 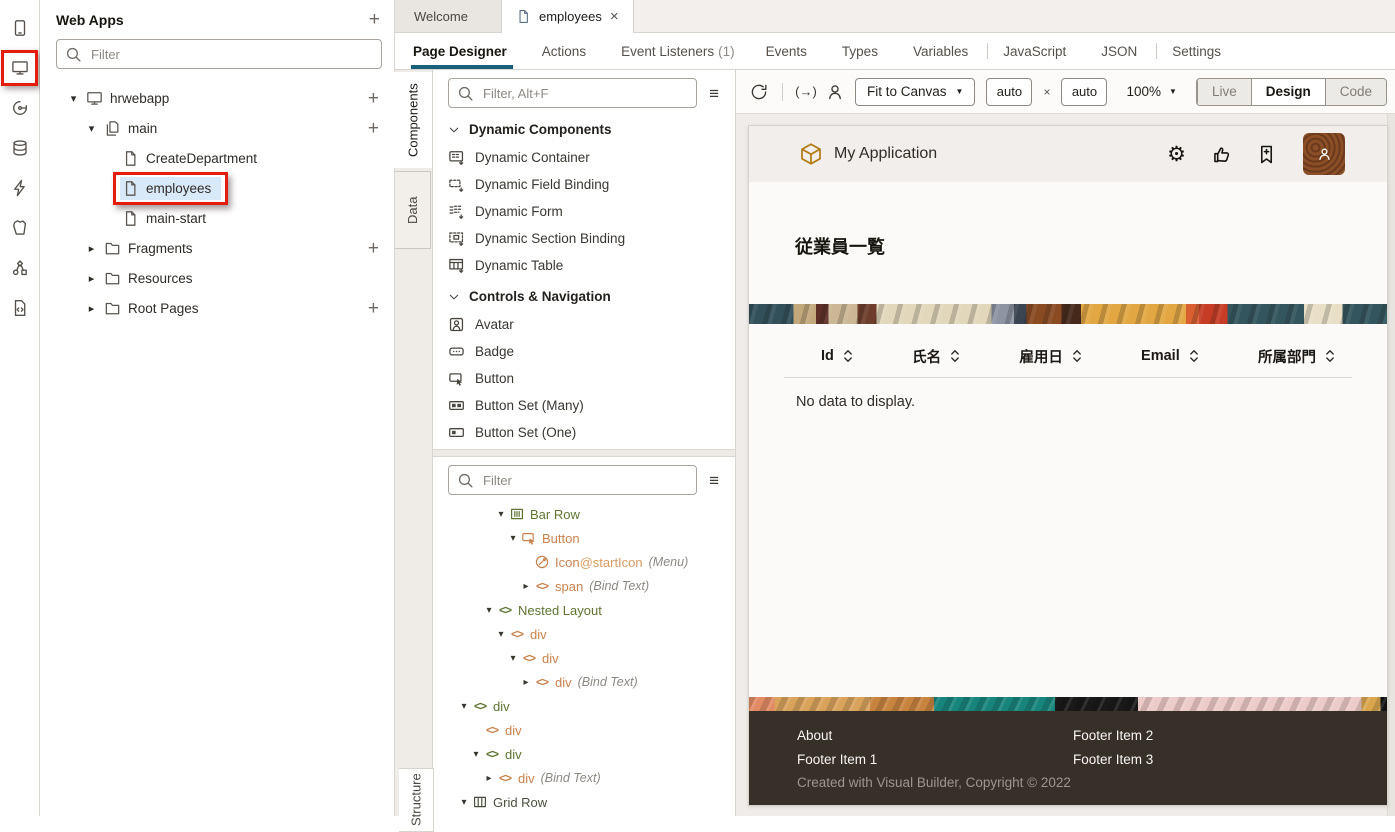 What do you see at coordinates (584, 405) in the screenshot?
I see `component-palette-item: Button Set (Many)` at bounding box center [584, 405].